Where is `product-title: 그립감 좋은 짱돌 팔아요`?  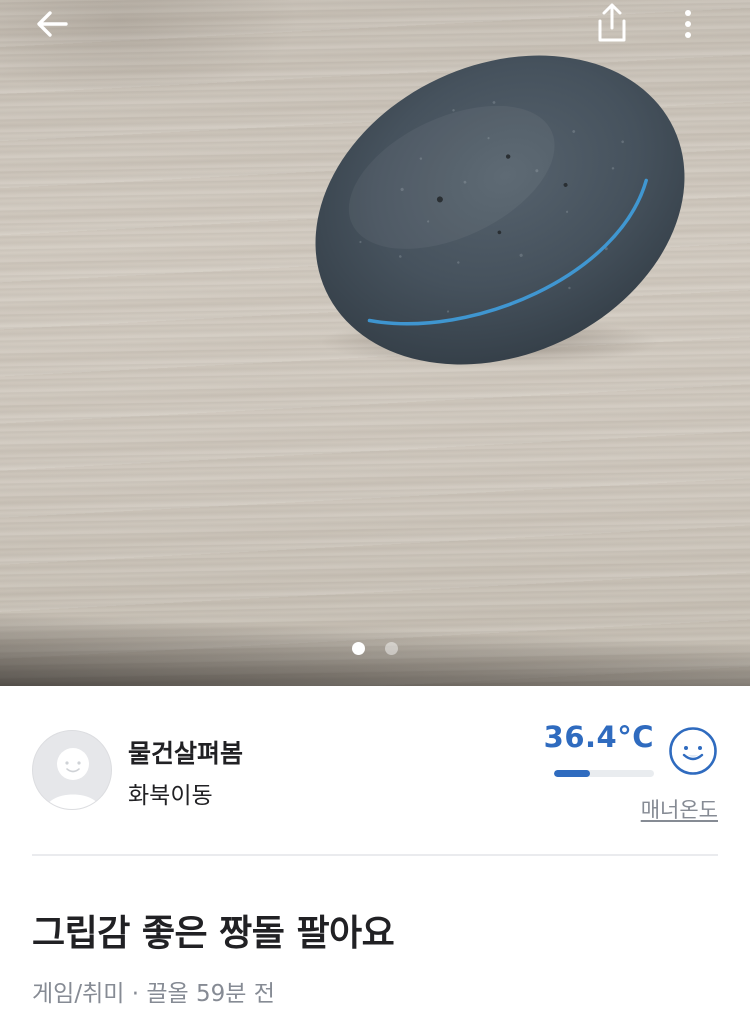 product-title: 그립감 좋은 짱돌 팔아요 is located at coordinates (213, 933).